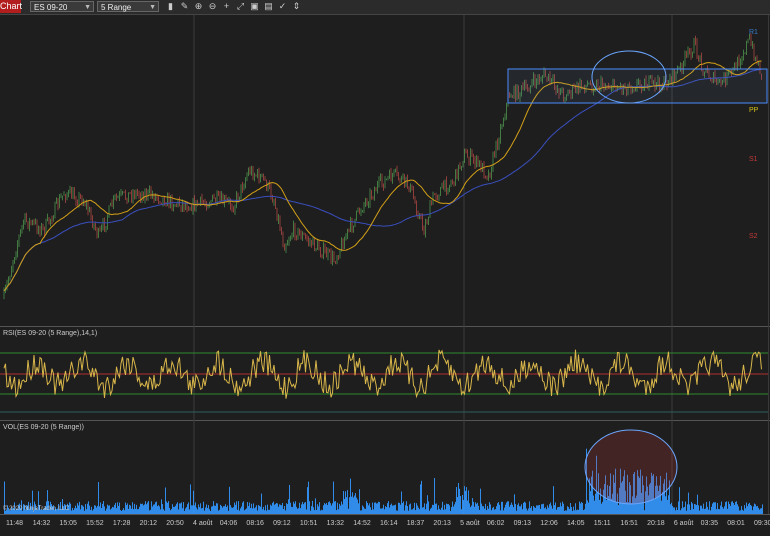 This screenshot has width=770, height=536. What do you see at coordinates (116, 7) in the screenshot?
I see `interval-value: 5 Range` at bounding box center [116, 7].